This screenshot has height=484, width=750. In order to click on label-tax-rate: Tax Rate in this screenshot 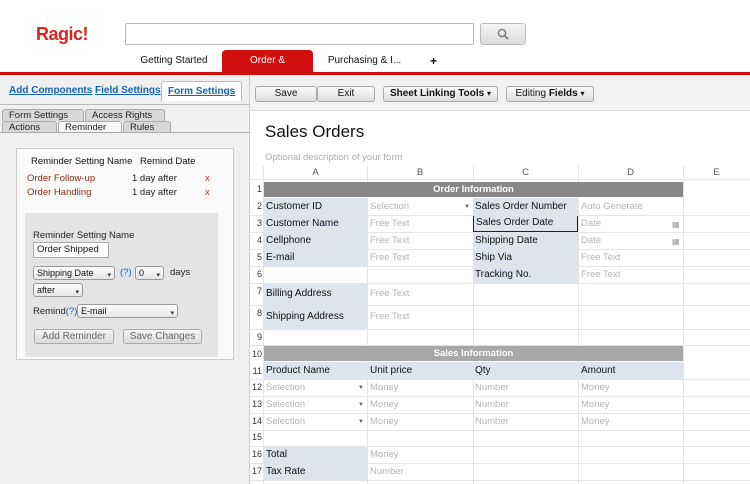, I will do `click(315, 471)`.